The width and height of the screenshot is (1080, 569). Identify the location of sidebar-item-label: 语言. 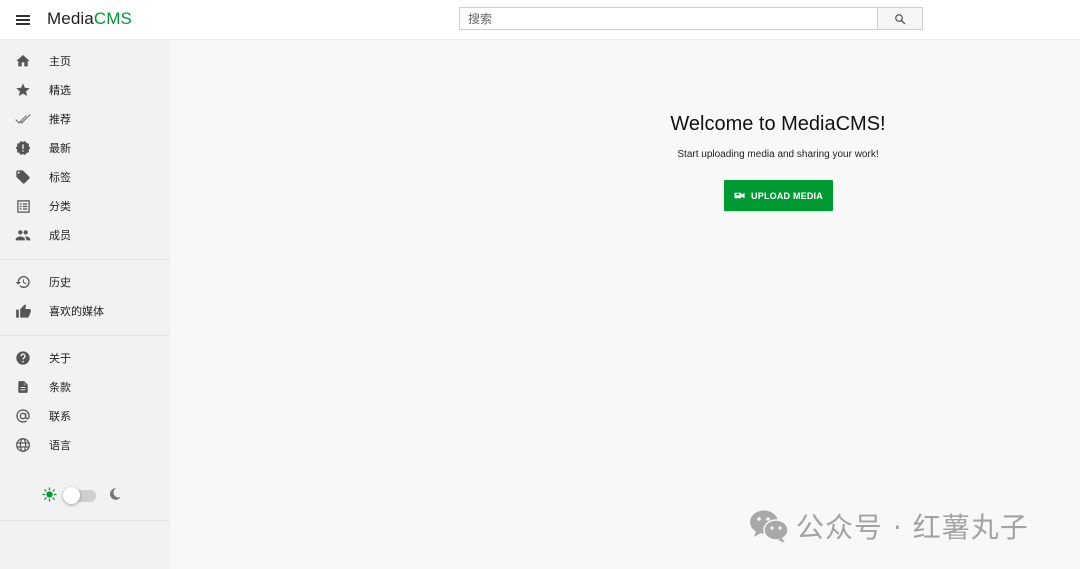
(60, 445).